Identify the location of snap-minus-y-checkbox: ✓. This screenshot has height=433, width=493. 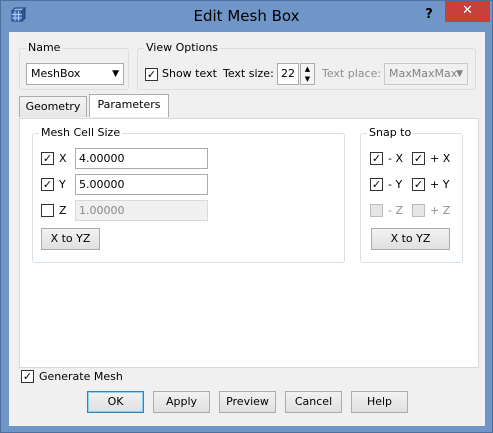
(376, 184).